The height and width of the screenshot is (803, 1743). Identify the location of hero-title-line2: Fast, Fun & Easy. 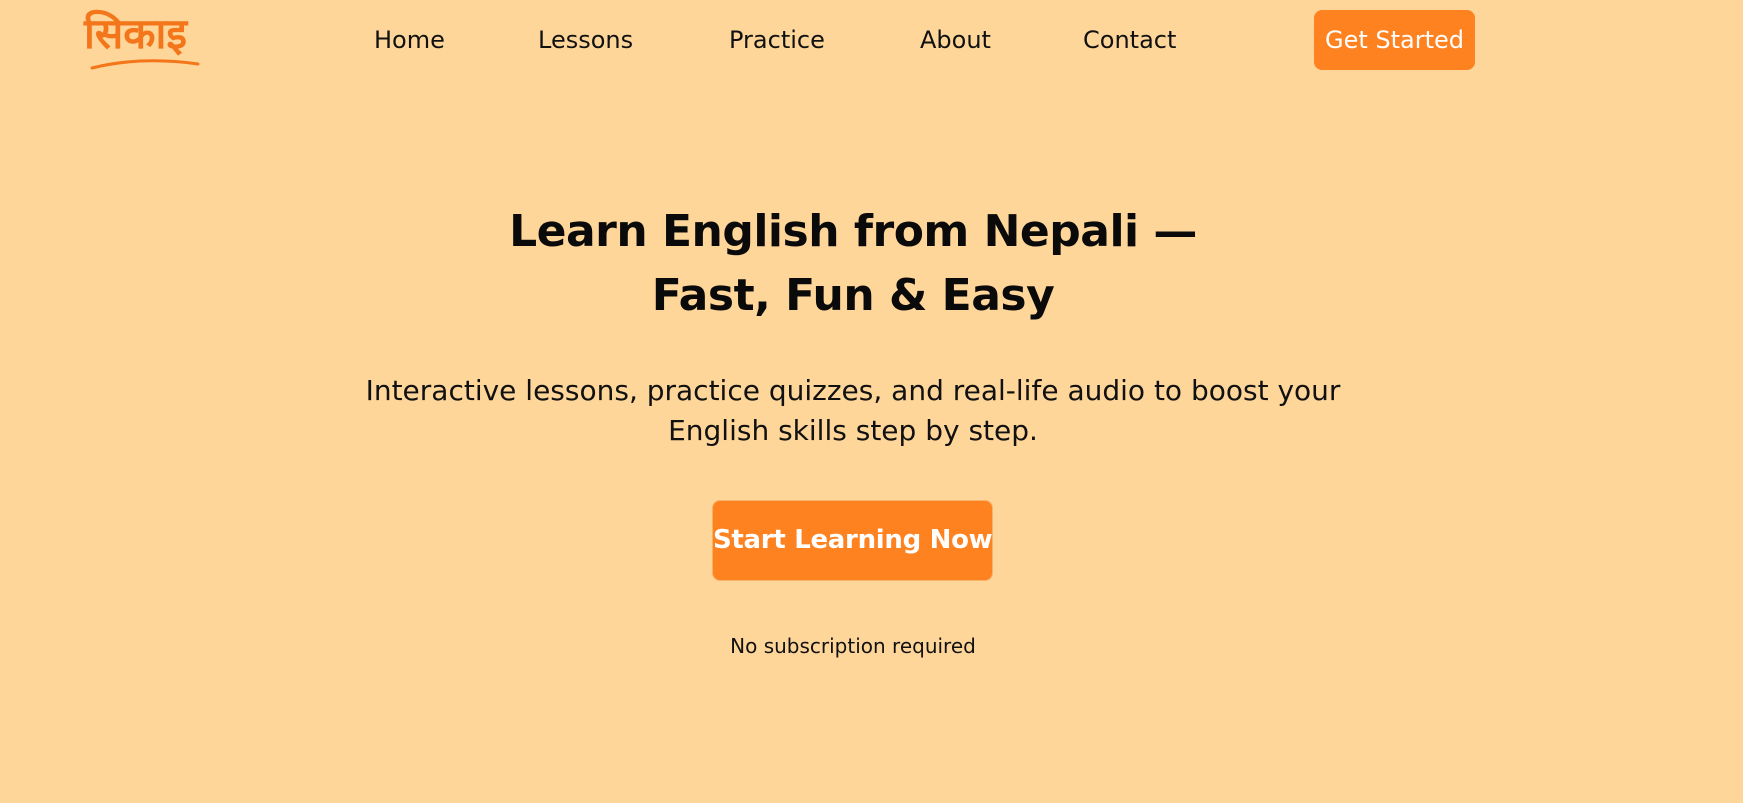
(853, 295).